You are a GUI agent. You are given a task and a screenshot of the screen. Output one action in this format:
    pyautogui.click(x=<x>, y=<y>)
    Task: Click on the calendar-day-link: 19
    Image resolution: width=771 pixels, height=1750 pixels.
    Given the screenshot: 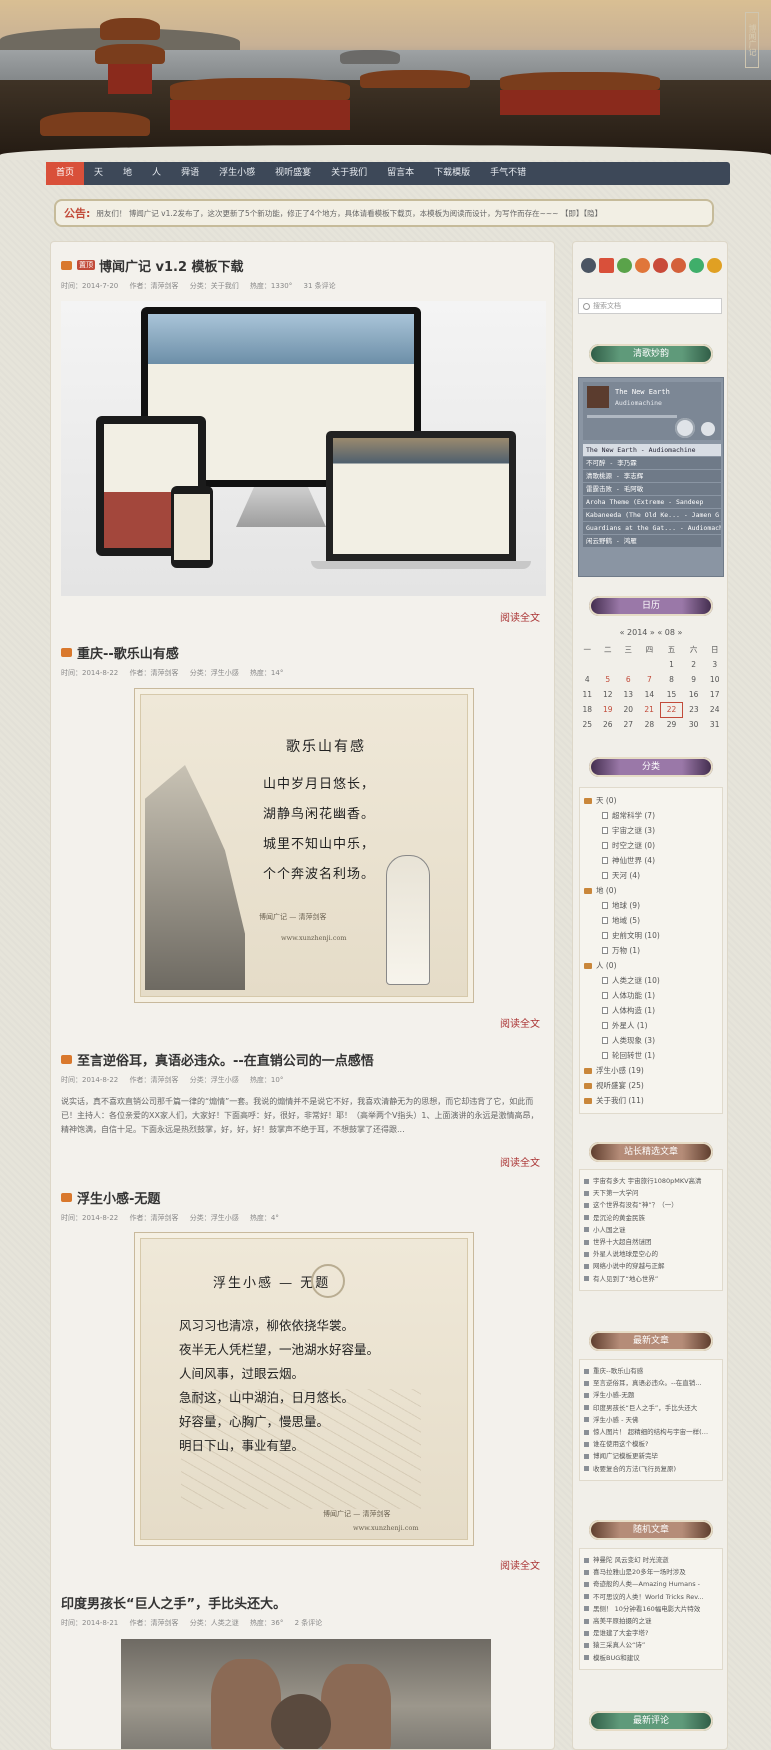 What is the action you would take?
    pyautogui.click(x=608, y=709)
    